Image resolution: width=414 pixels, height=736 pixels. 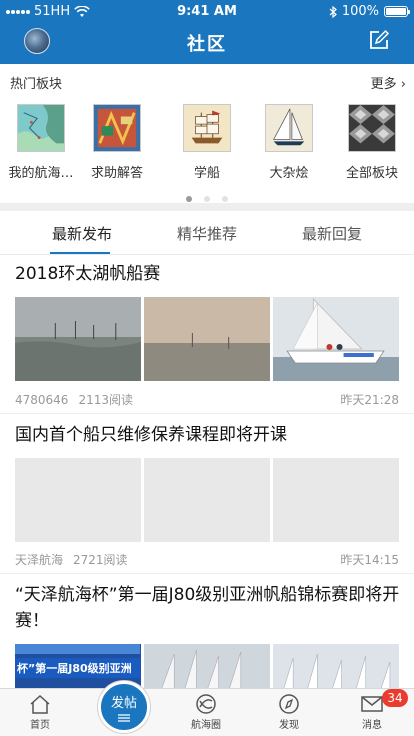 I want to click on mail-icon, so click(x=372, y=704).